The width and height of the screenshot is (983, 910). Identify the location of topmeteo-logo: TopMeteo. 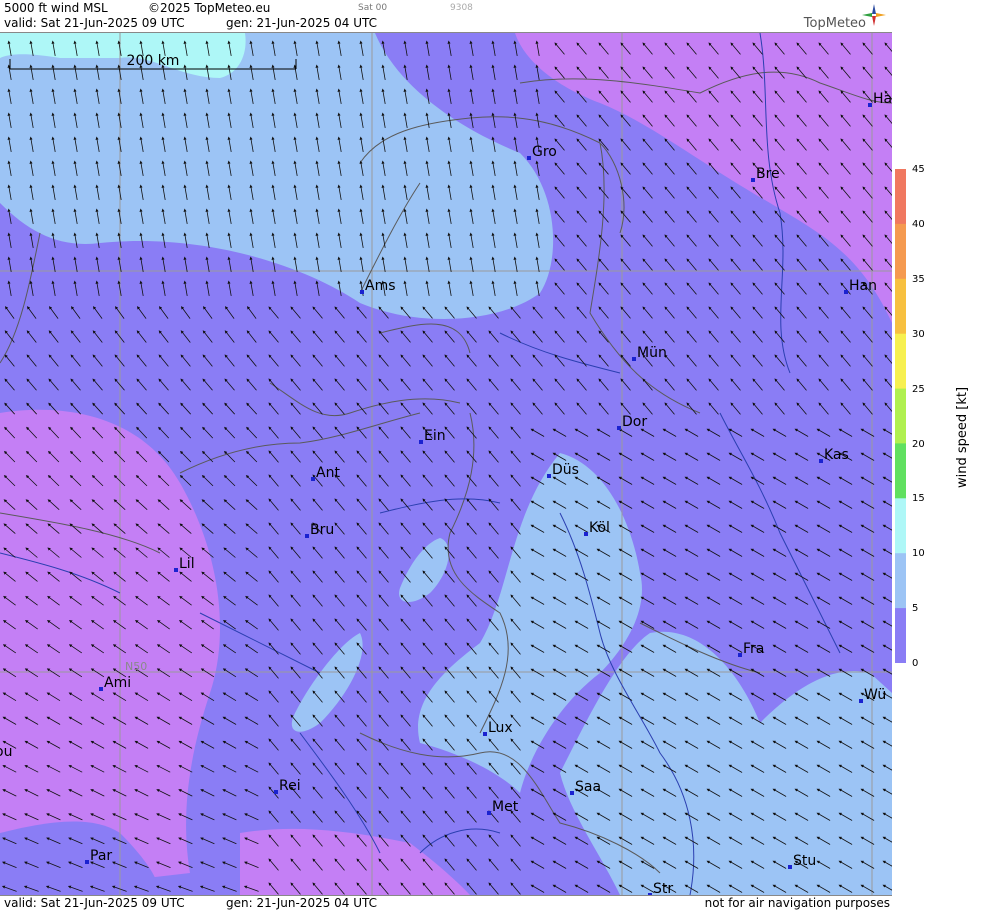
(838, 16).